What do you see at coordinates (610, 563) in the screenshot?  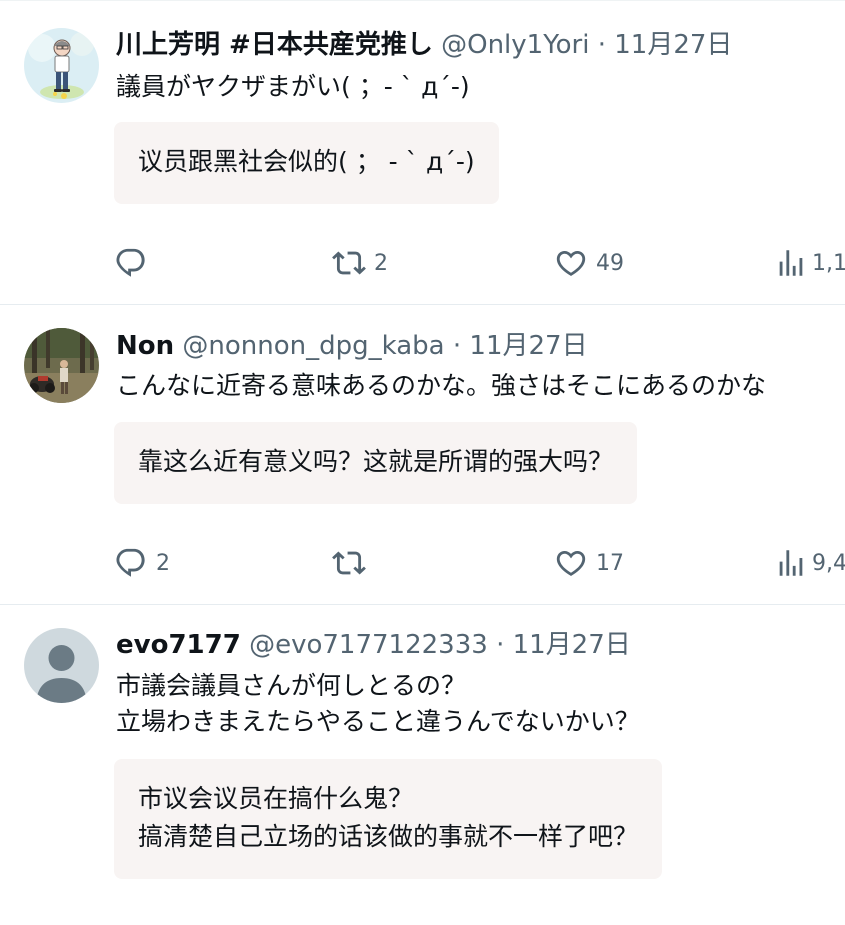 I see `like-count: 17` at bounding box center [610, 563].